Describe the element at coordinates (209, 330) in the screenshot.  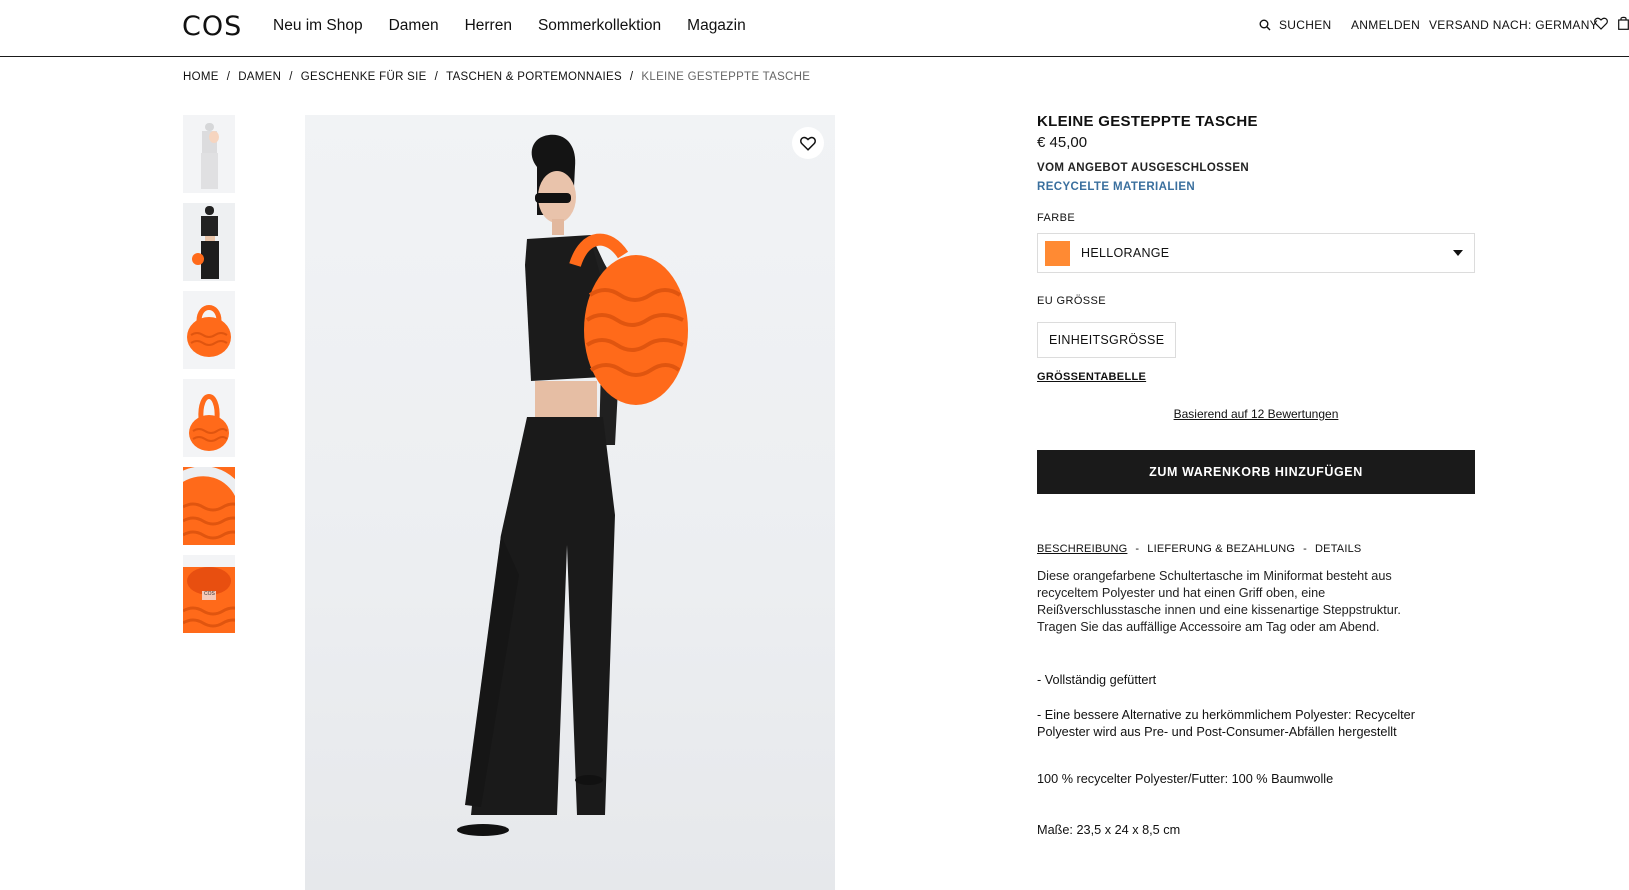
I see `thumbnail-bag-front` at that location.